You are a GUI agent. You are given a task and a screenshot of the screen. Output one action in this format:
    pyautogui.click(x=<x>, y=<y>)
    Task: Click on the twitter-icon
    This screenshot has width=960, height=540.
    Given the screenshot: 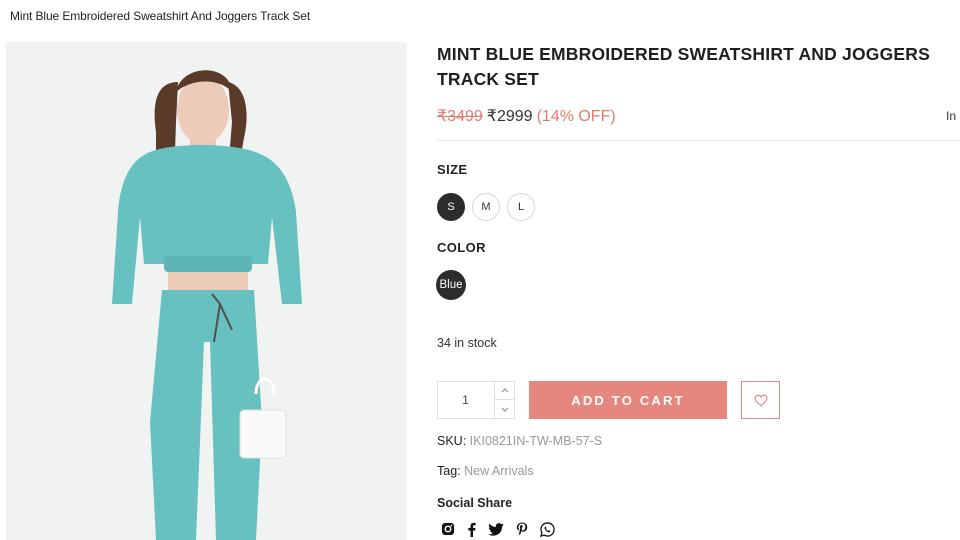 What is the action you would take?
    pyautogui.click(x=496, y=529)
    